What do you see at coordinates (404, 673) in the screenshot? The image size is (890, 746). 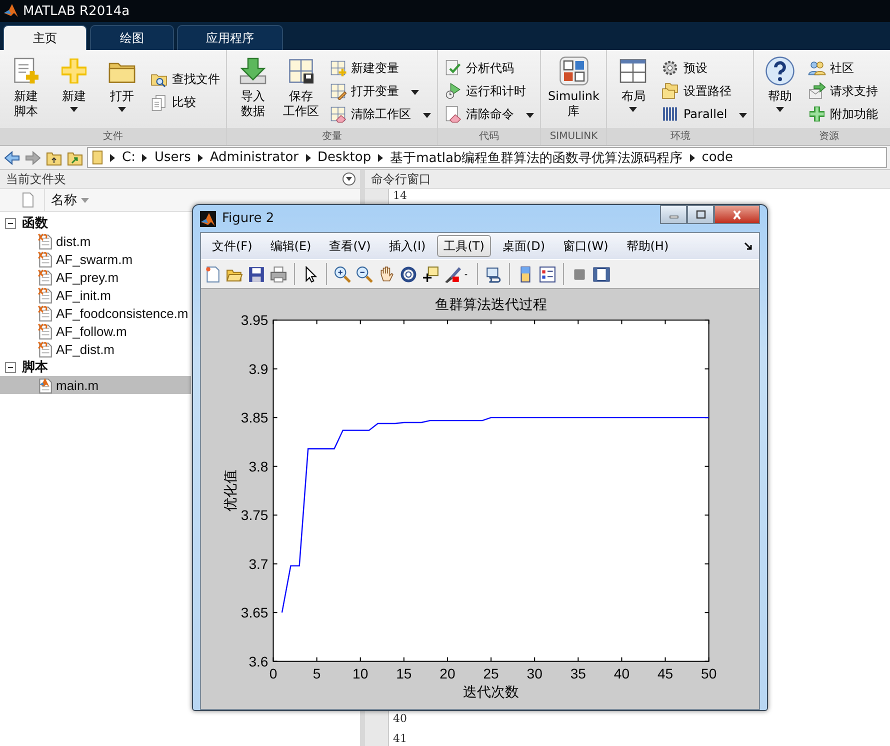 I see `x-tick-label: 15` at bounding box center [404, 673].